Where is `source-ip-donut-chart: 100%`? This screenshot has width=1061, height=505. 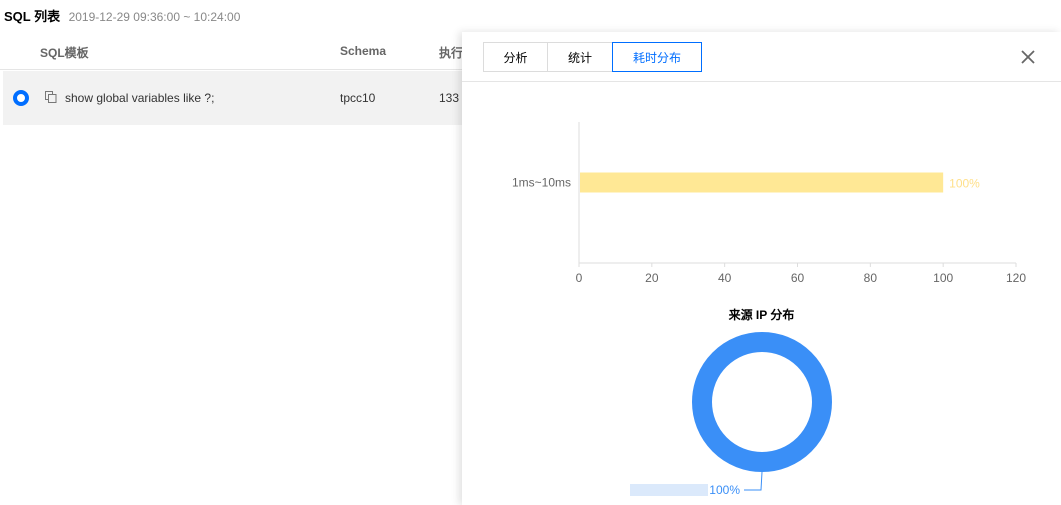 source-ip-donut-chart: 100% is located at coordinates (731, 414).